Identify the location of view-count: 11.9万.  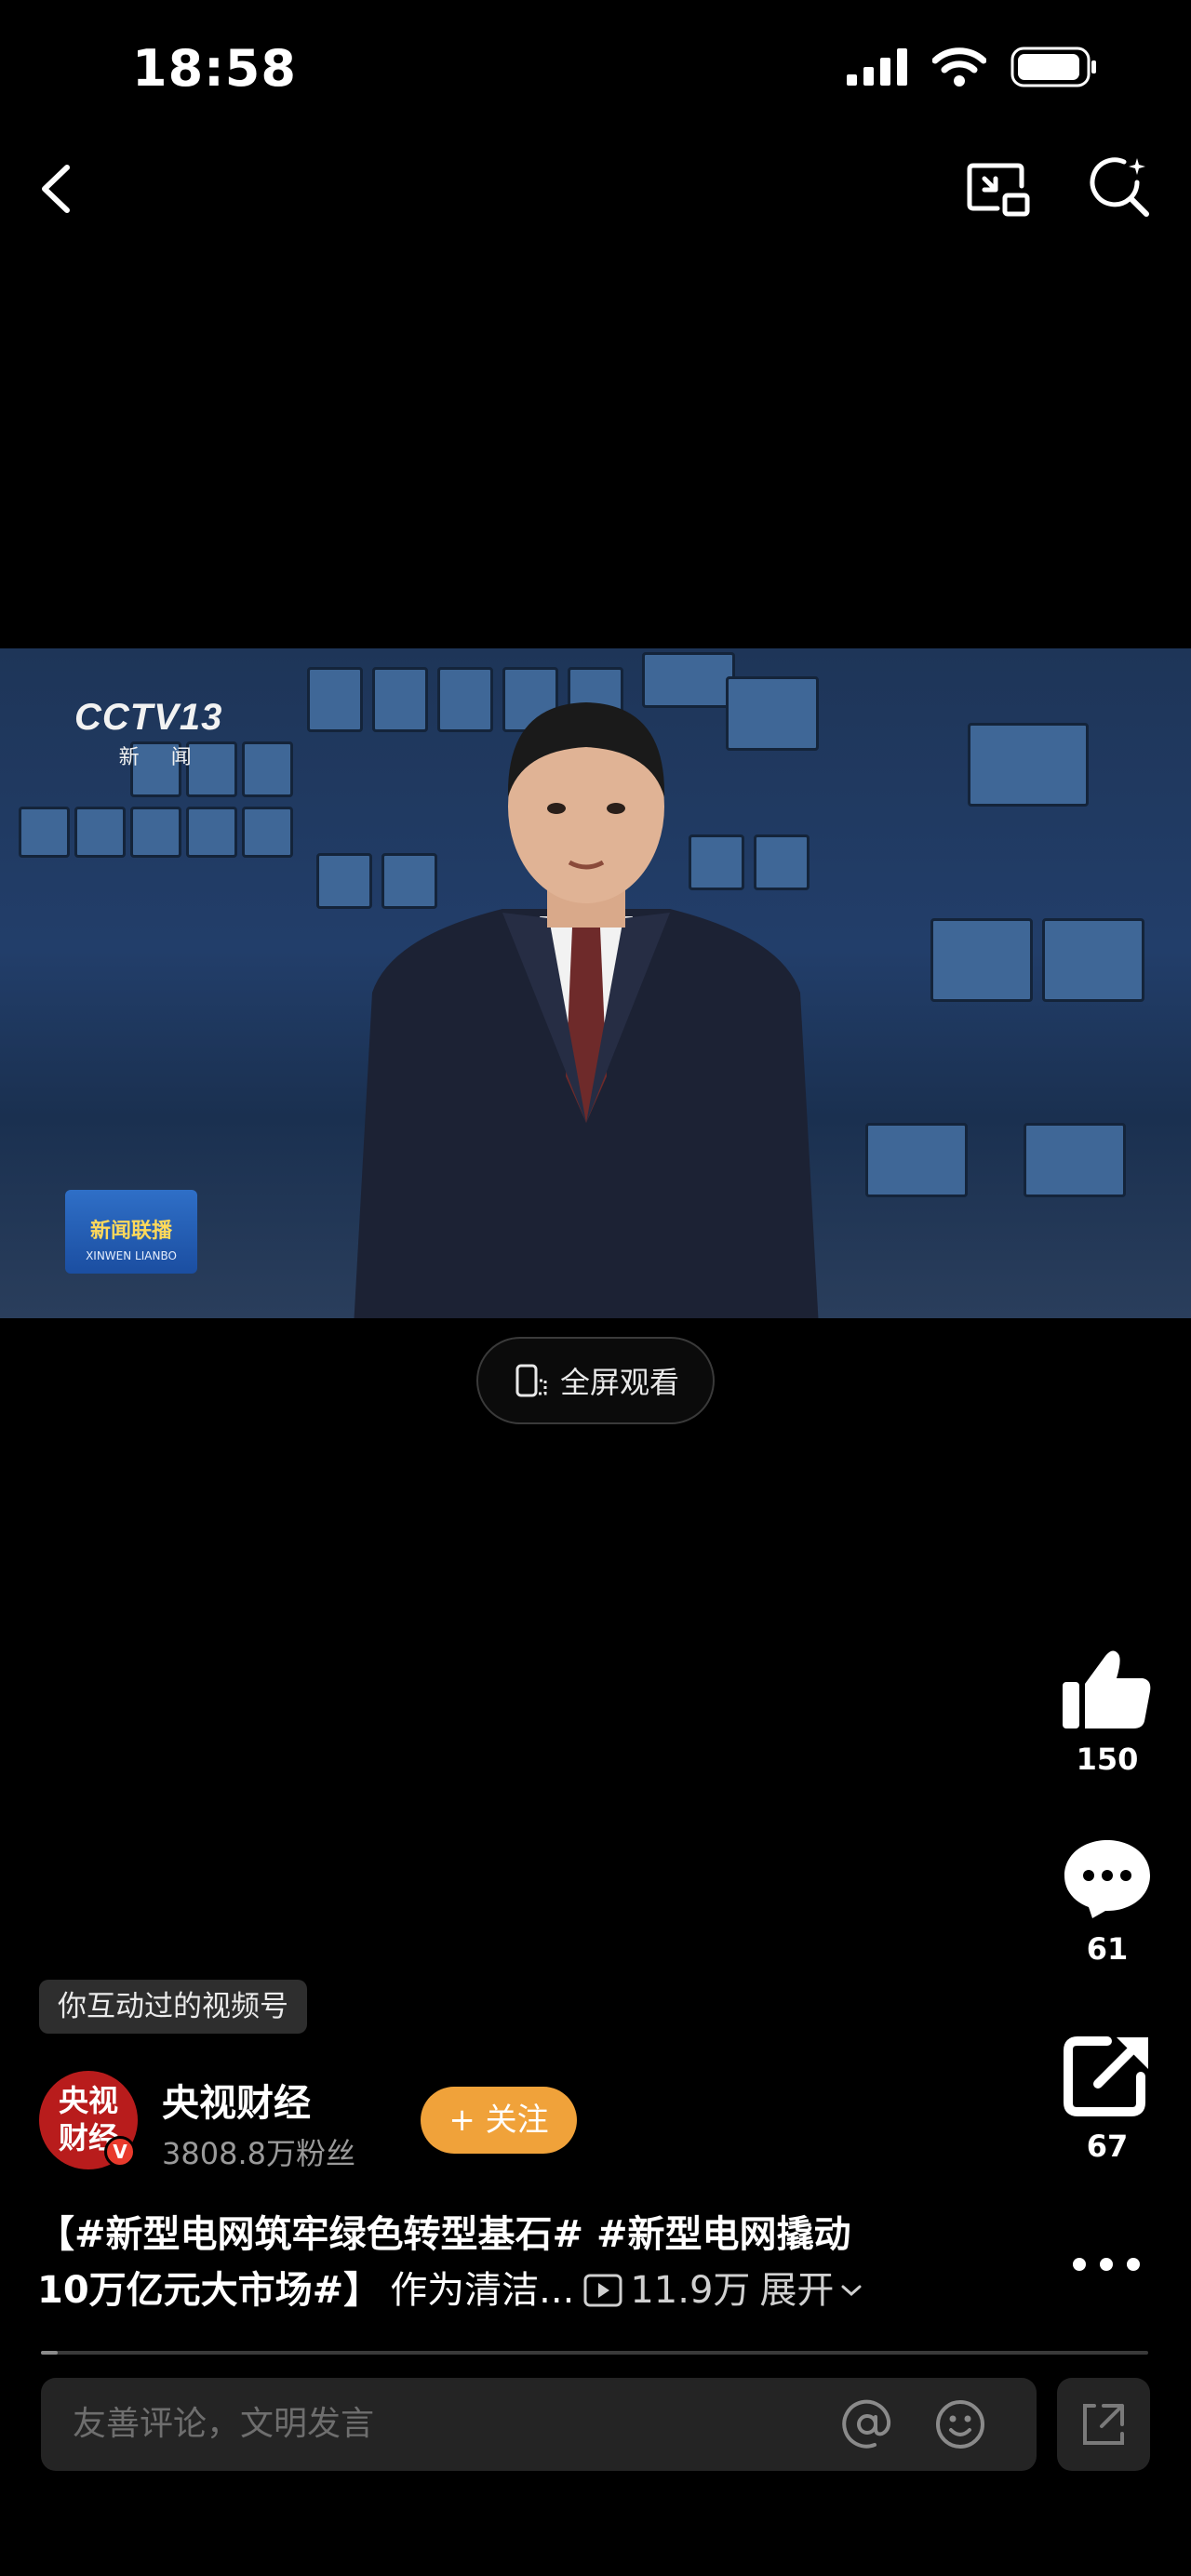
(666, 2290).